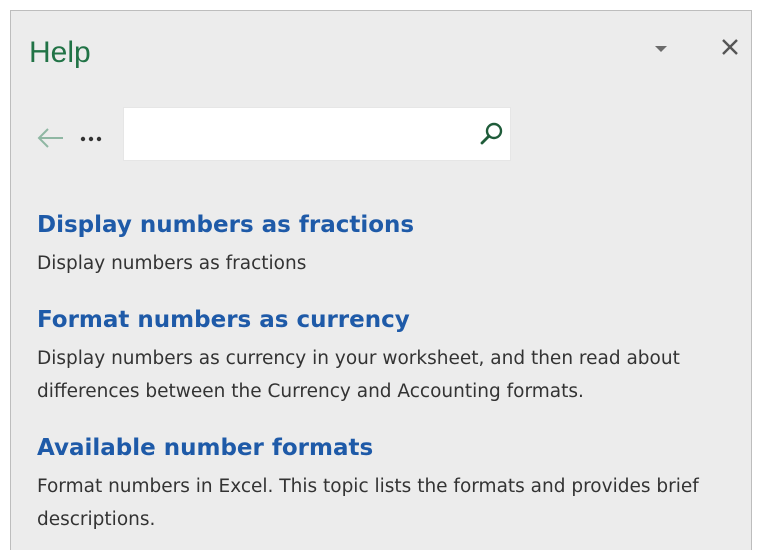 This screenshot has width=758, height=550. What do you see at coordinates (492, 134) in the screenshot?
I see `search-icon` at bounding box center [492, 134].